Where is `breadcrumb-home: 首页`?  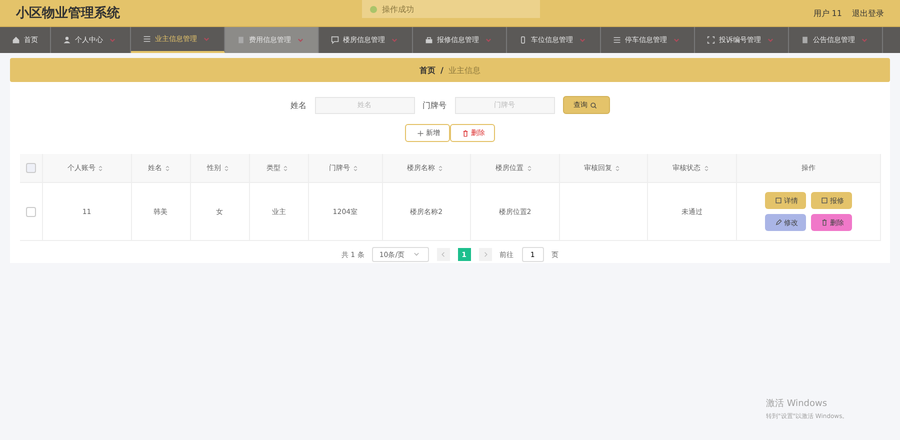 breadcrumb-home: 首页 is located at coordinates (428, 70).